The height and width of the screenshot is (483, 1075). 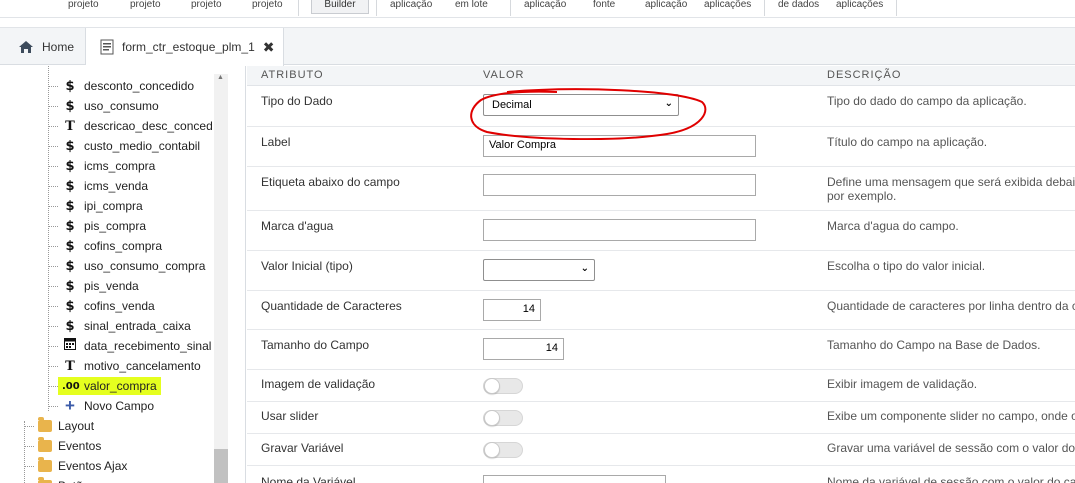 I want to click on tree-folder-item: Eventos, so click(x=62, y=446).